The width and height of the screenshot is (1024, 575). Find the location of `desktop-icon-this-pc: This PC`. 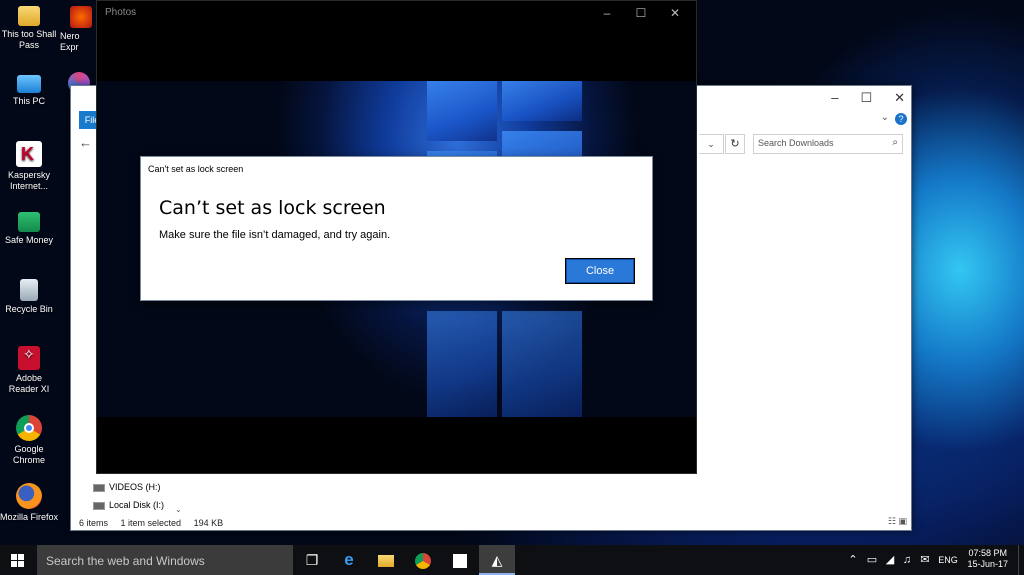

desktop-icon-this-pc: This PC is located at coordinates (29, 91).